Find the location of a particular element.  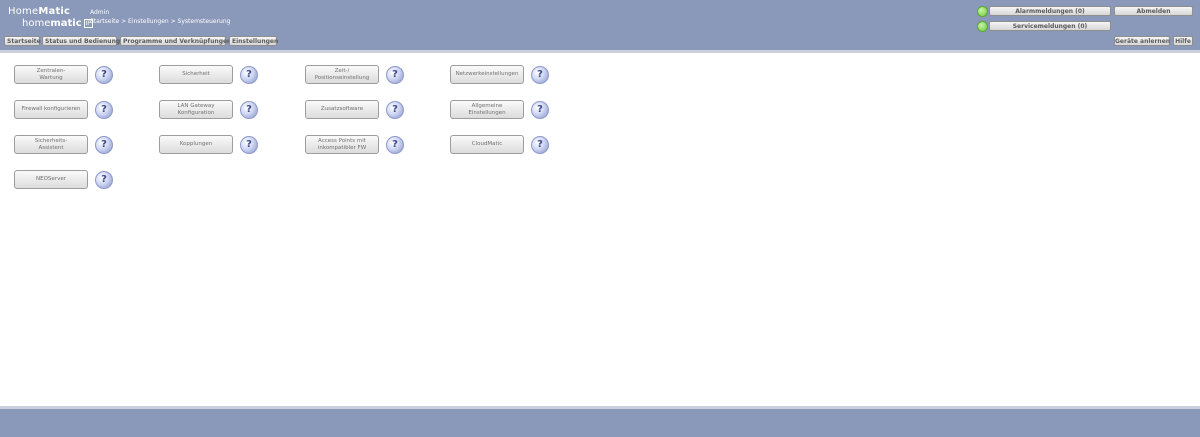

tile-label: LAN Gateway Konfiguration is located at coordinates (195, 110).